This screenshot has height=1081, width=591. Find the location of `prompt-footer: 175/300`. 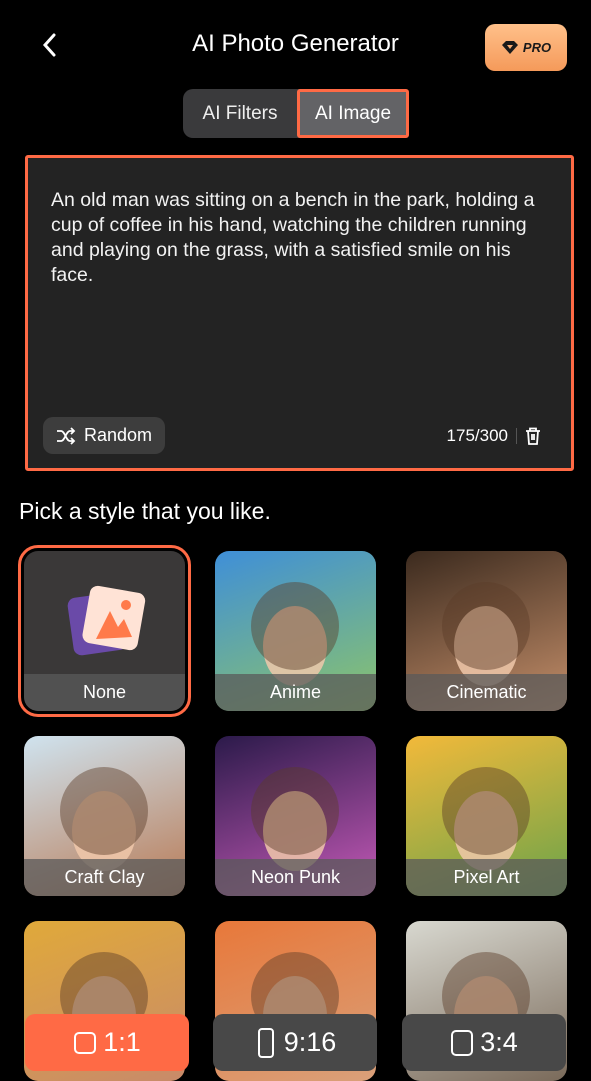

prompt-footer: 175/300 is located at coordinates (494, 436).